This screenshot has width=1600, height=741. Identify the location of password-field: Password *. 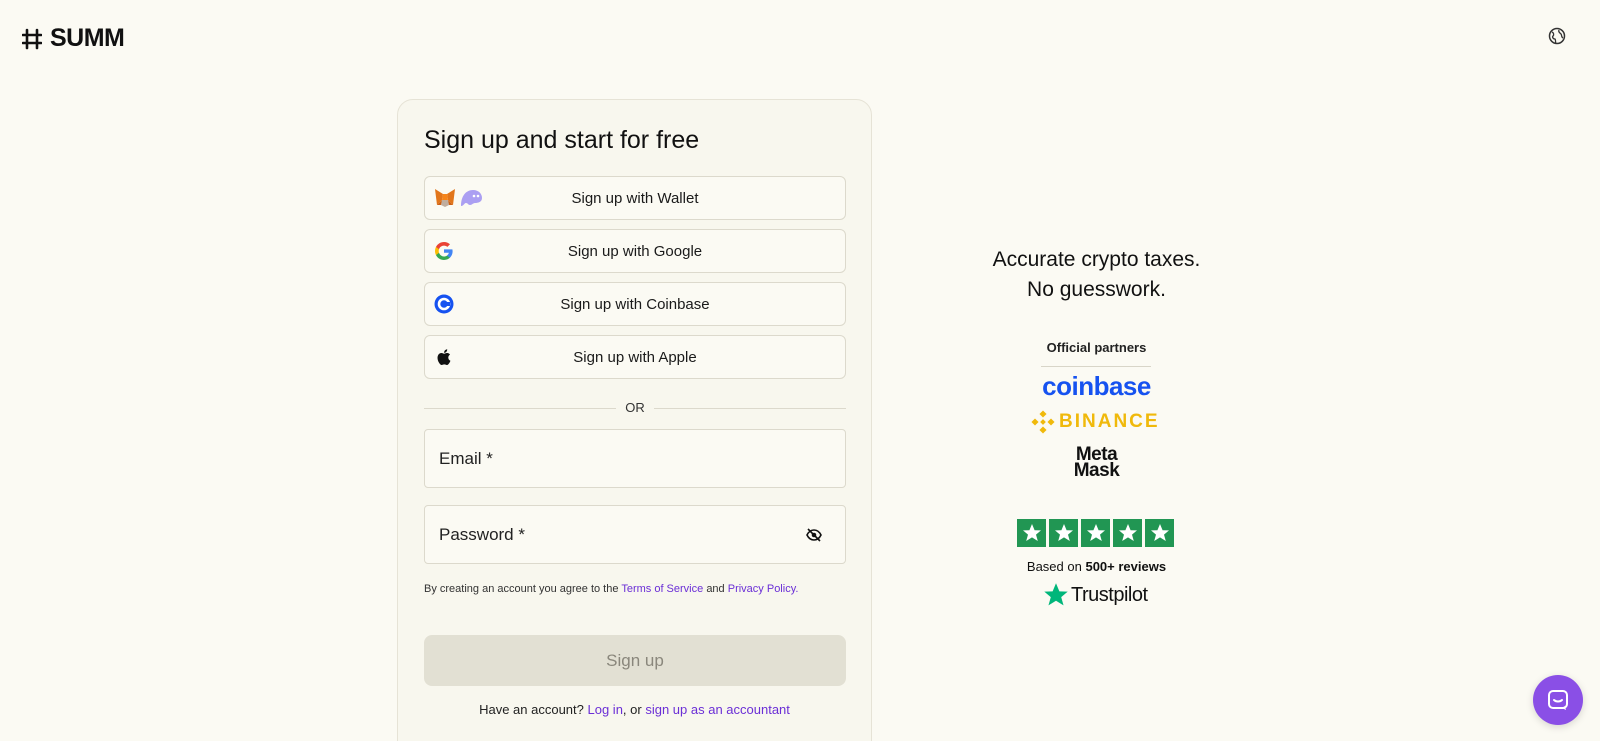
(635, 534).